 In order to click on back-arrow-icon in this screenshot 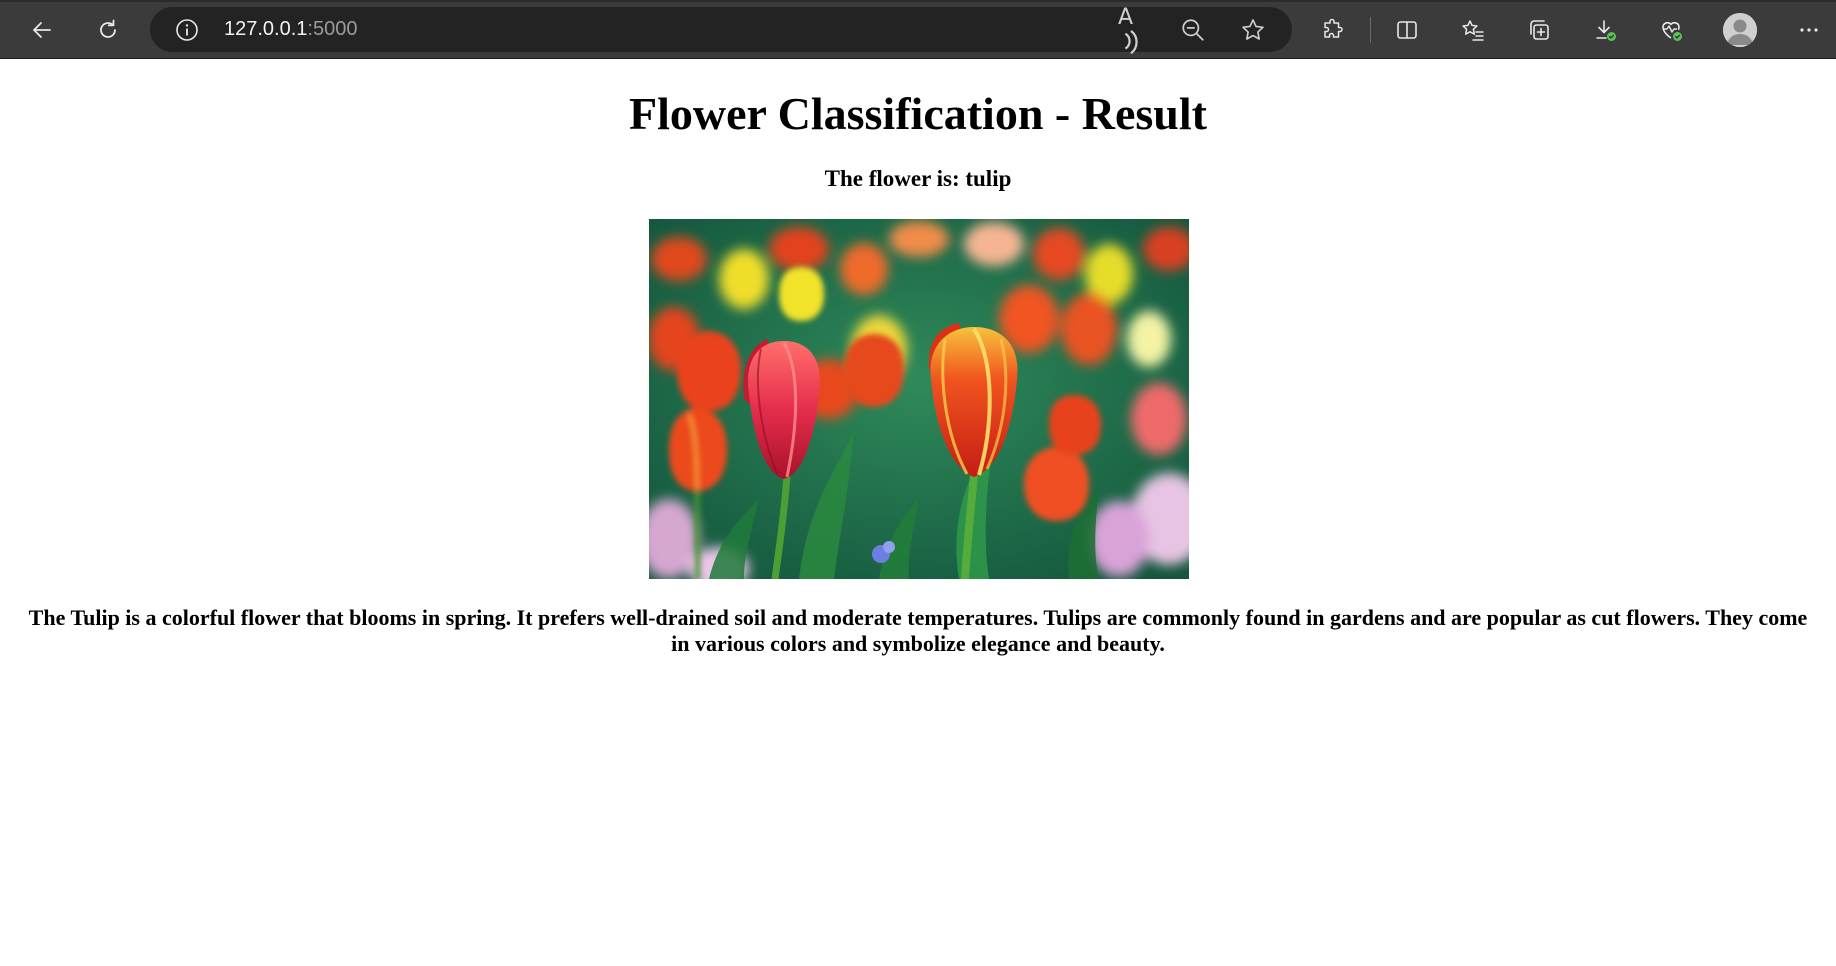, I will do `click(42, 30)`.